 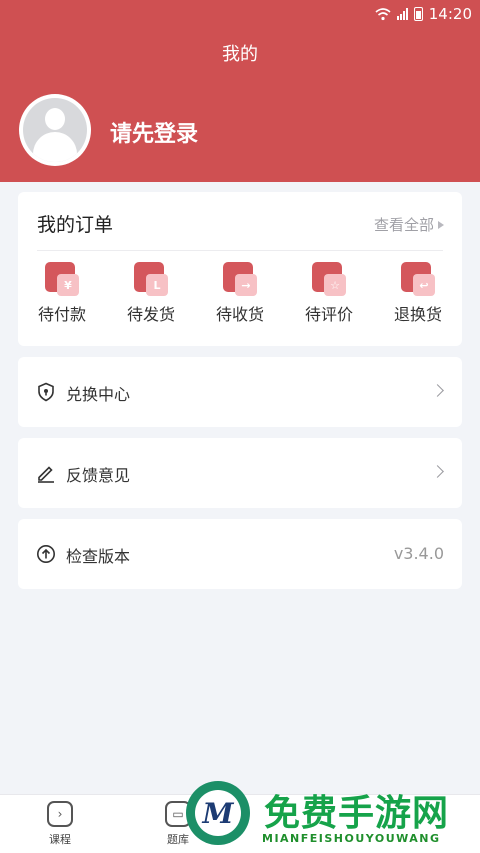 What do you see at coordinates (441, 224) in the screenshot?
I see `triangle-right-icon` at bounding box center [441, 224].